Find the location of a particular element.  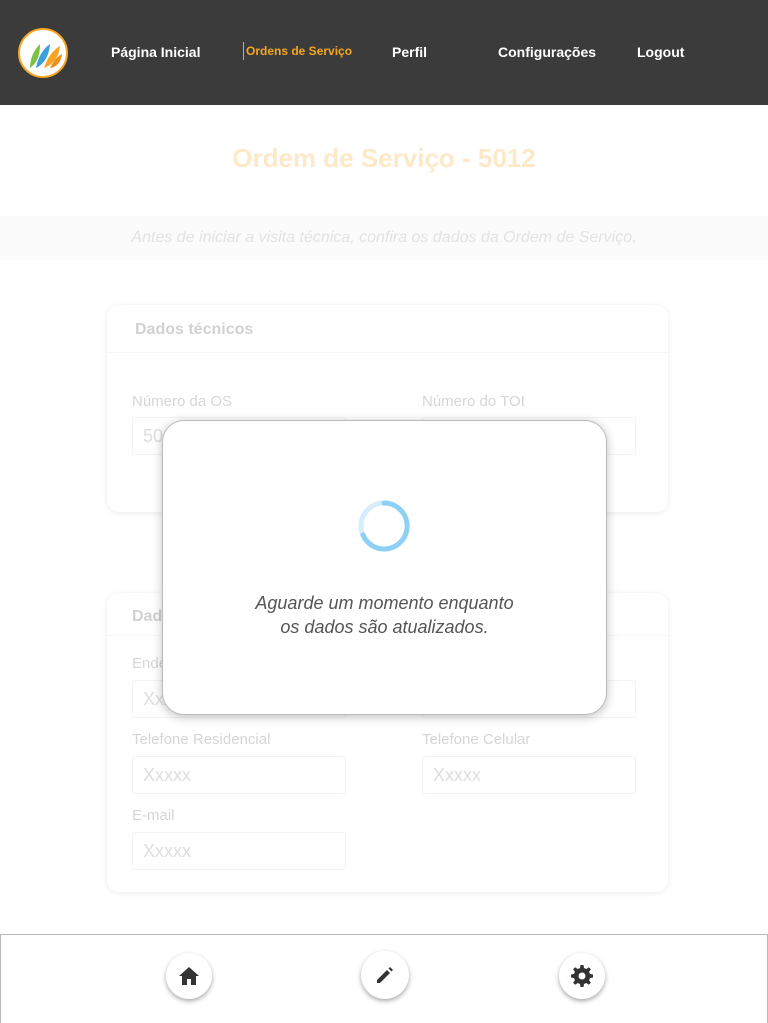

pencil-icon is located at coordinates (385, 975).